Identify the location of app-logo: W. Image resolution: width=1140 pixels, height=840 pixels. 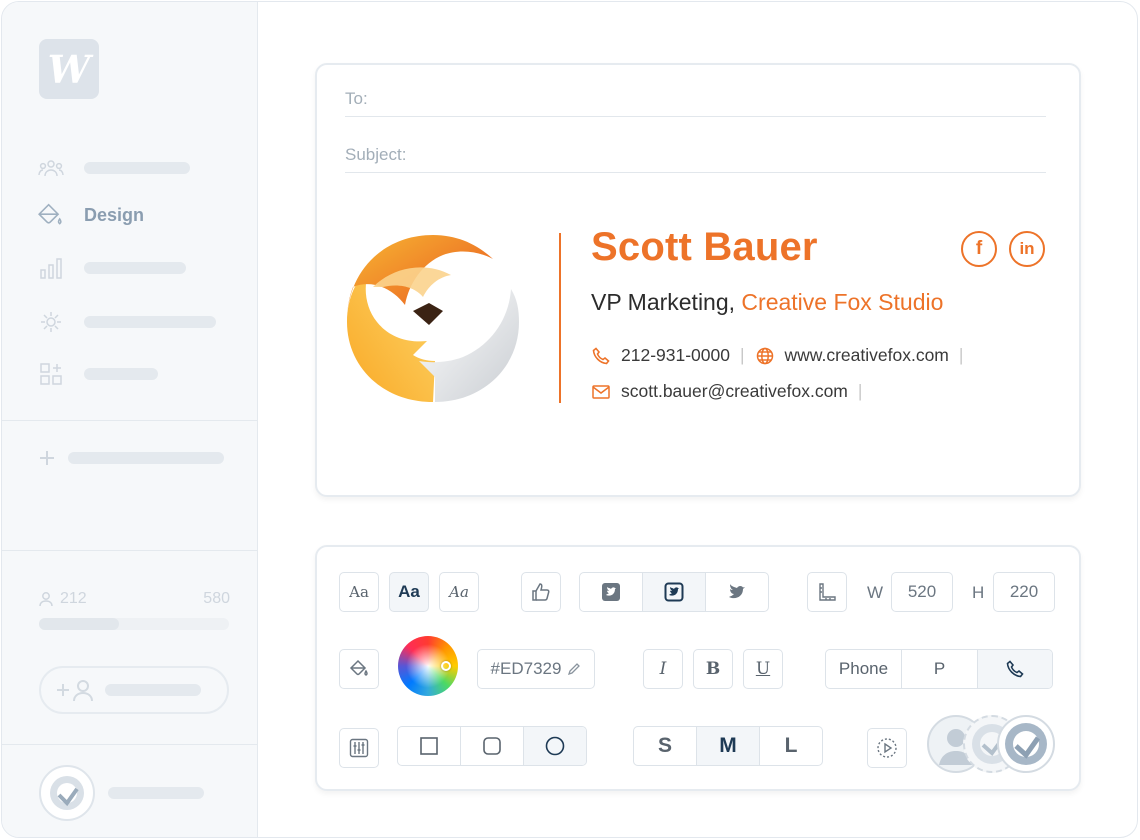
(69, 69).